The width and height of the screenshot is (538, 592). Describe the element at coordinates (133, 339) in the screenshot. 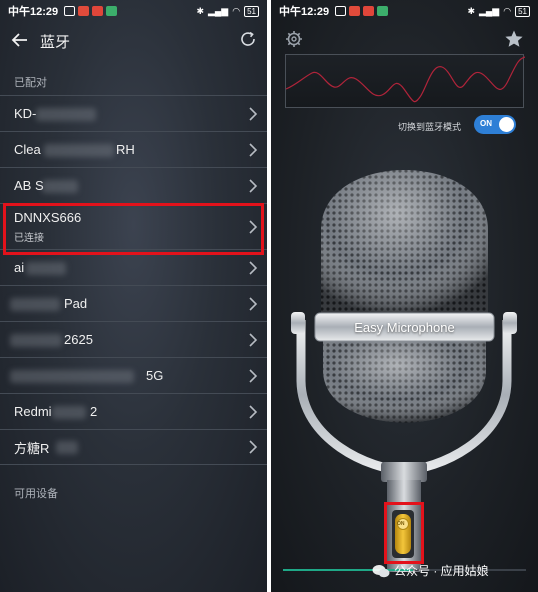

I see `device-item: 2625` at that location.